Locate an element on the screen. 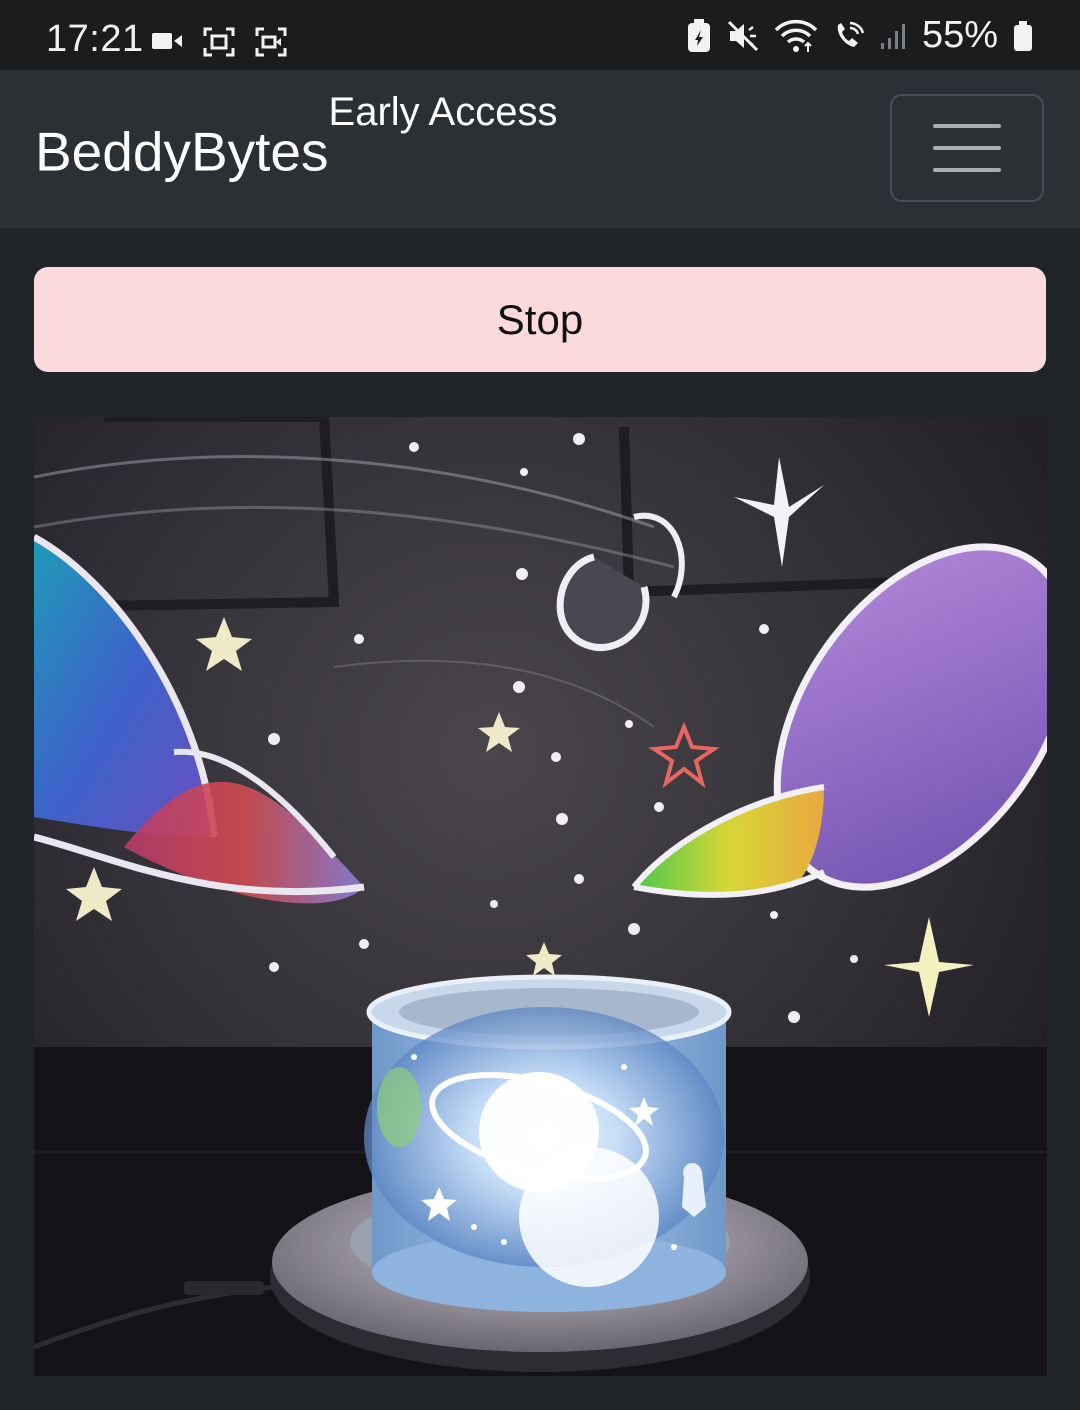  wifi-icon is located at coordinates (796, 35).